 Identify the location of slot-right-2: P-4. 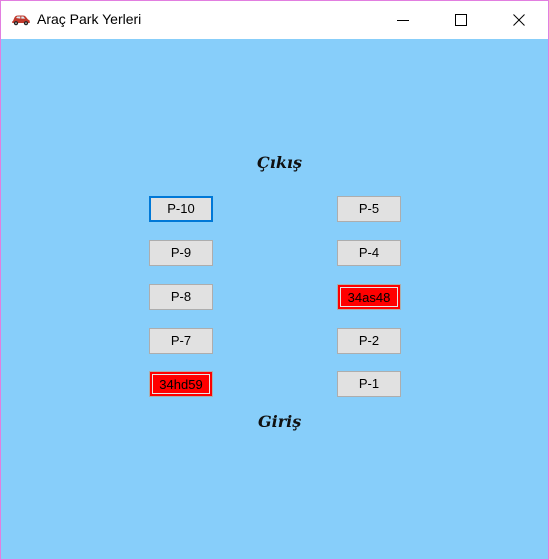
(369, 253).